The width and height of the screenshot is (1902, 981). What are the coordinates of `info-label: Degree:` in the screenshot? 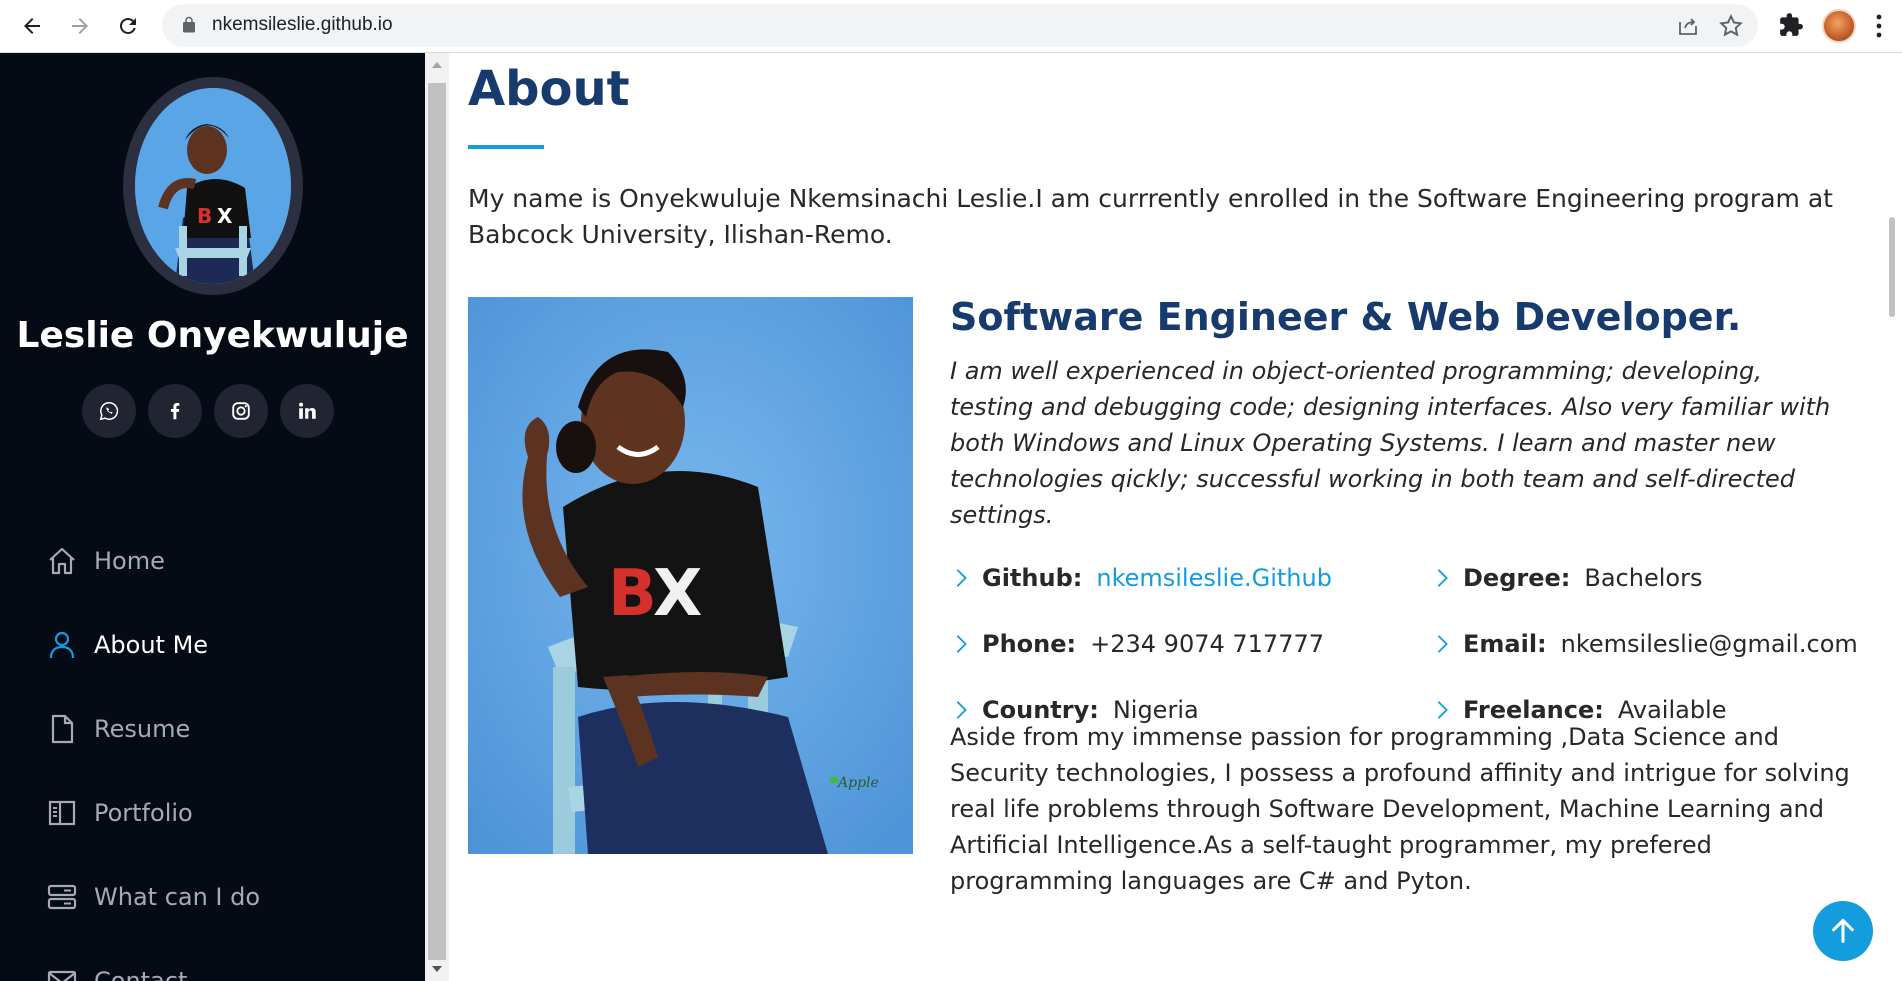 It's located at (1517, 578).